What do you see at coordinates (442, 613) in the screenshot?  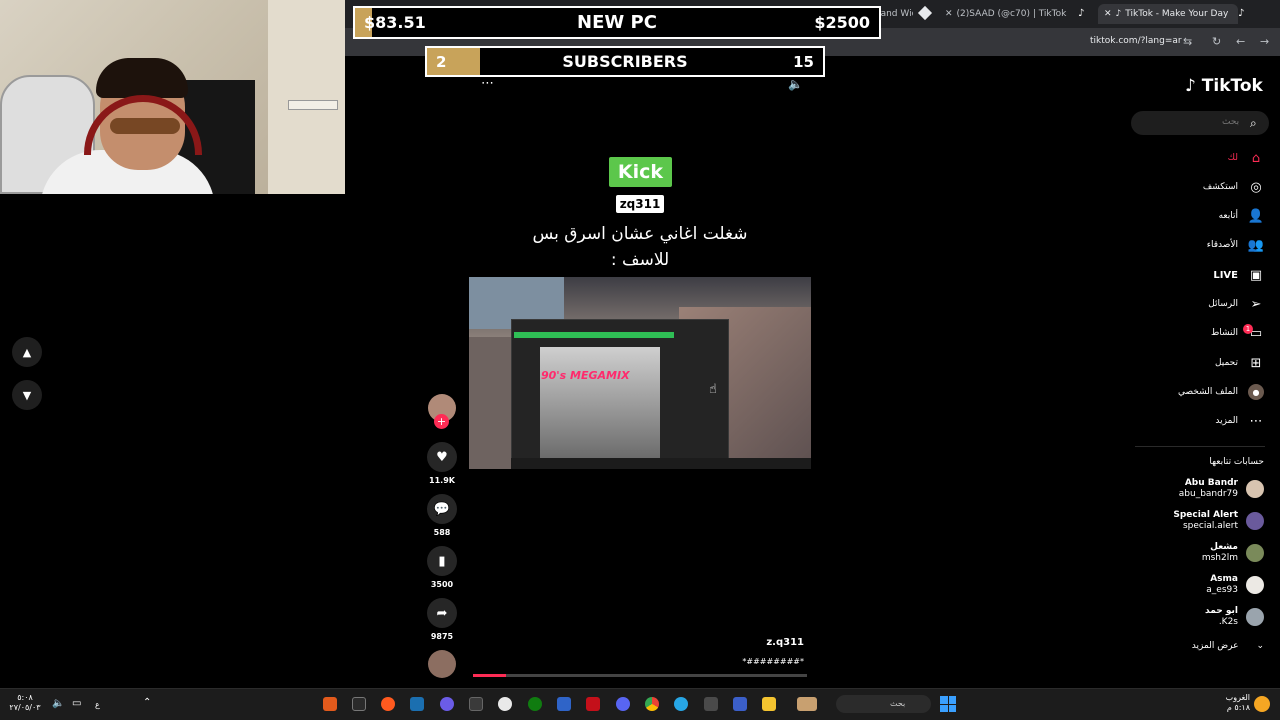 I see `share-icon: ➦` at bounding box center [442, 613].